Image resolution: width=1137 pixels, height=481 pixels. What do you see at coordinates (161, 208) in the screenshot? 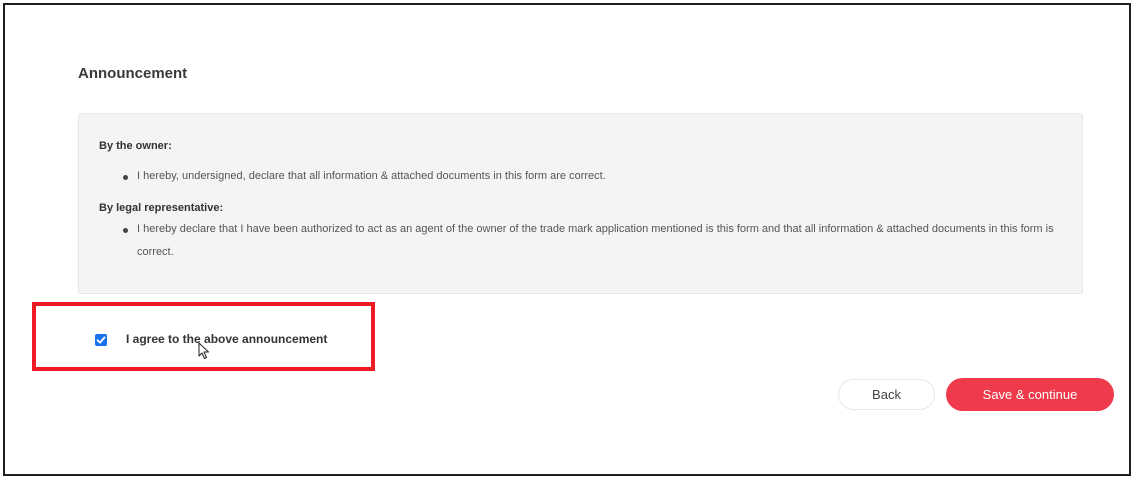
I see `legal-representative-heading: By legal representative:` at bounding box center [161, 208].